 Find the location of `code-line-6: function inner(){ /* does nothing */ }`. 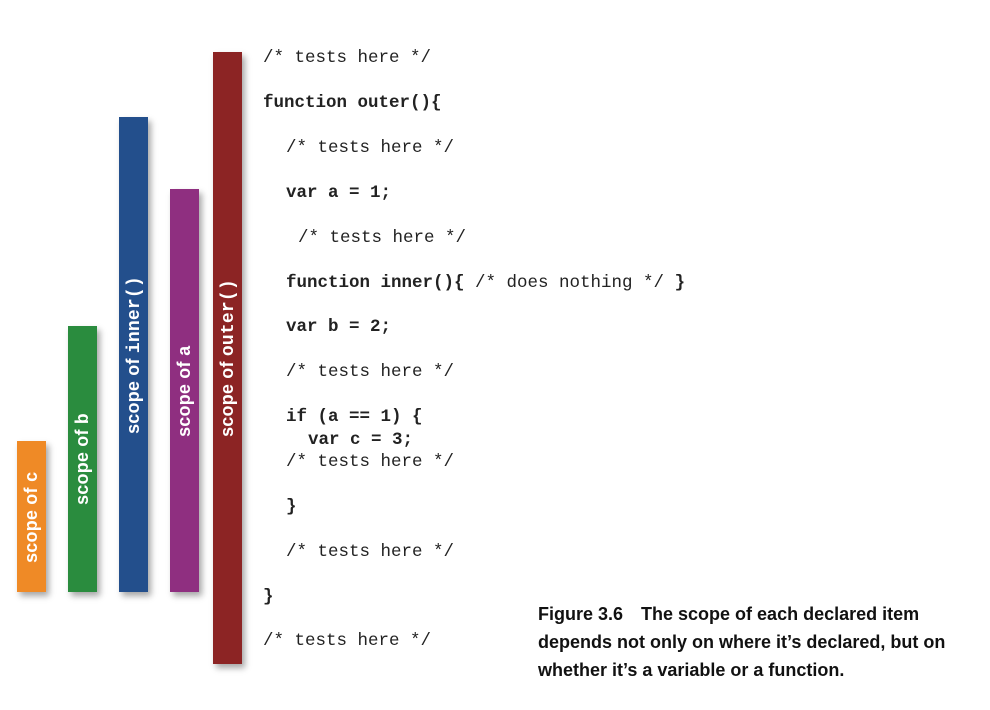

code-line-6: function inner(){ /* does nothing */ } is located at coordinates (485, 283).